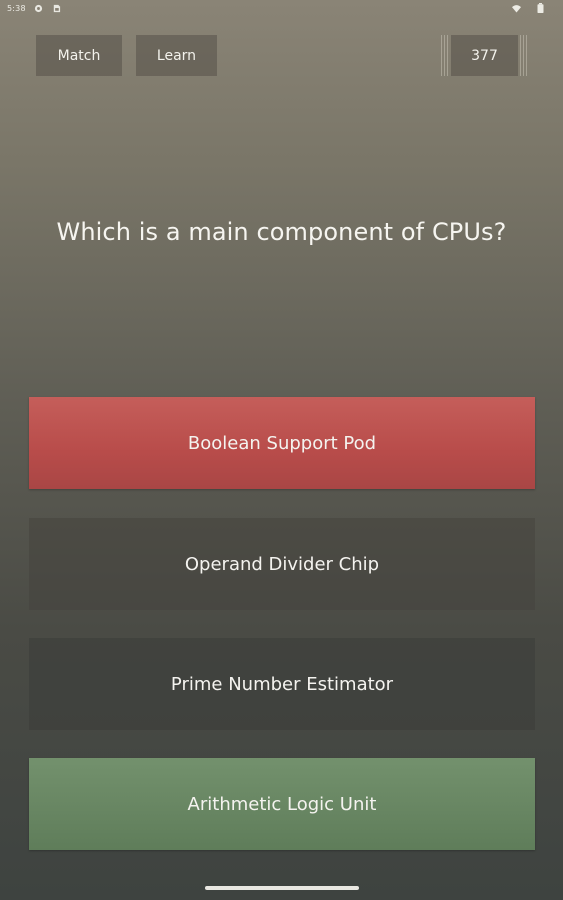 This screenshot has width=563, height=900. I want to click on gear-icon, so click(38, 8).